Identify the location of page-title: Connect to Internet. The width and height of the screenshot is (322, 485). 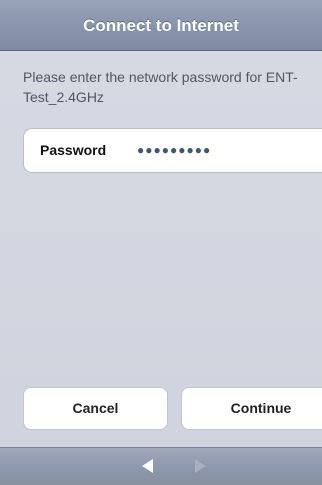
(161, 25).